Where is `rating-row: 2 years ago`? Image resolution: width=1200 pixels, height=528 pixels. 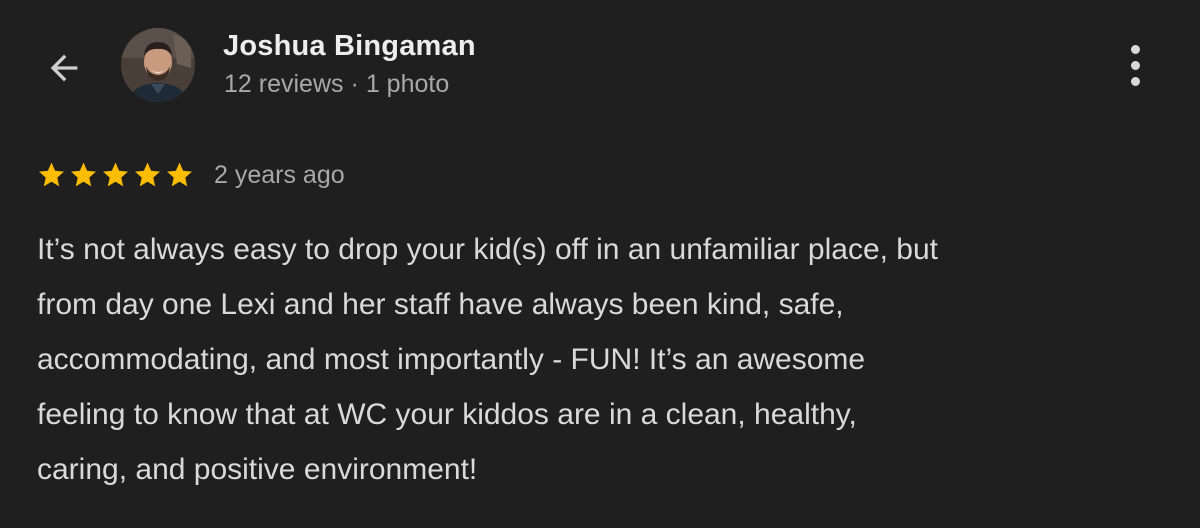
rating-row: 2 years ago is located at coordinates (190, 175).